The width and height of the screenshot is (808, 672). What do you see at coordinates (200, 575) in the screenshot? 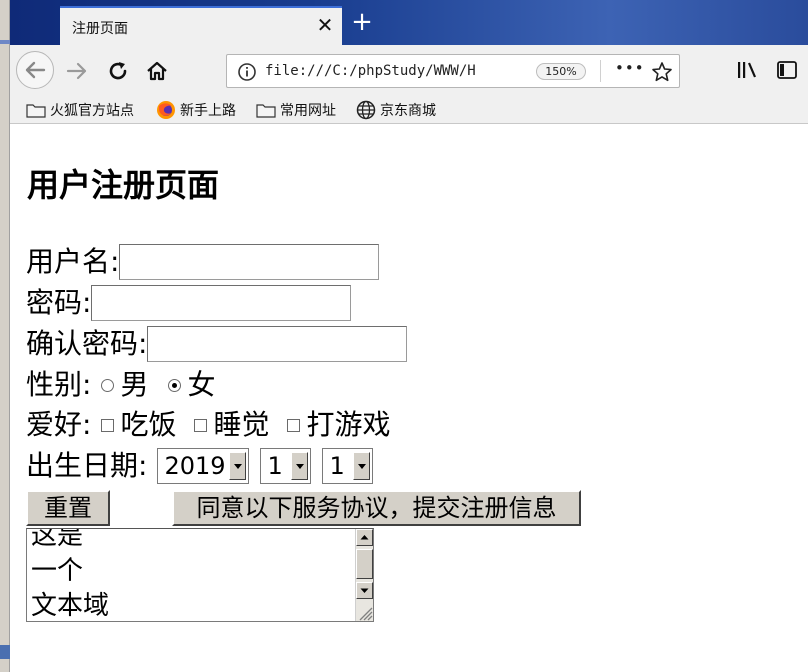
I see `agreement-textarea: 这是 一个 文本域` at bounding box center [200, 575].